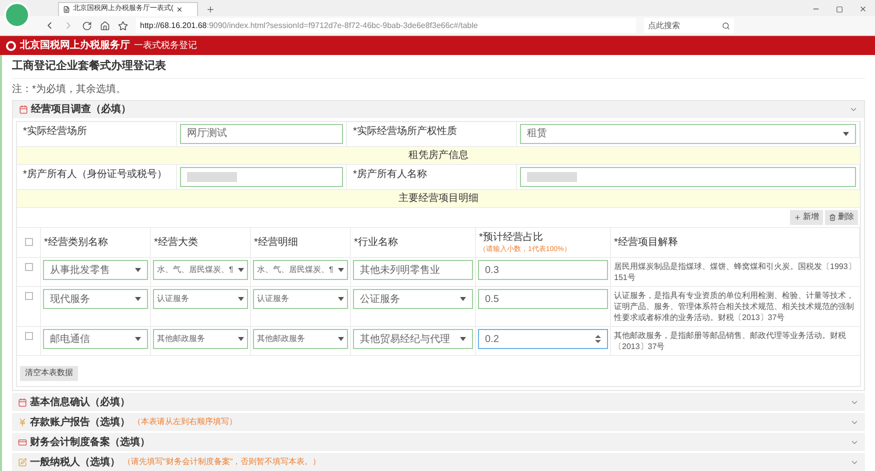  Describe the element at coordinates (22, 422) in the screenshot. I see `yen-icon` at that location.